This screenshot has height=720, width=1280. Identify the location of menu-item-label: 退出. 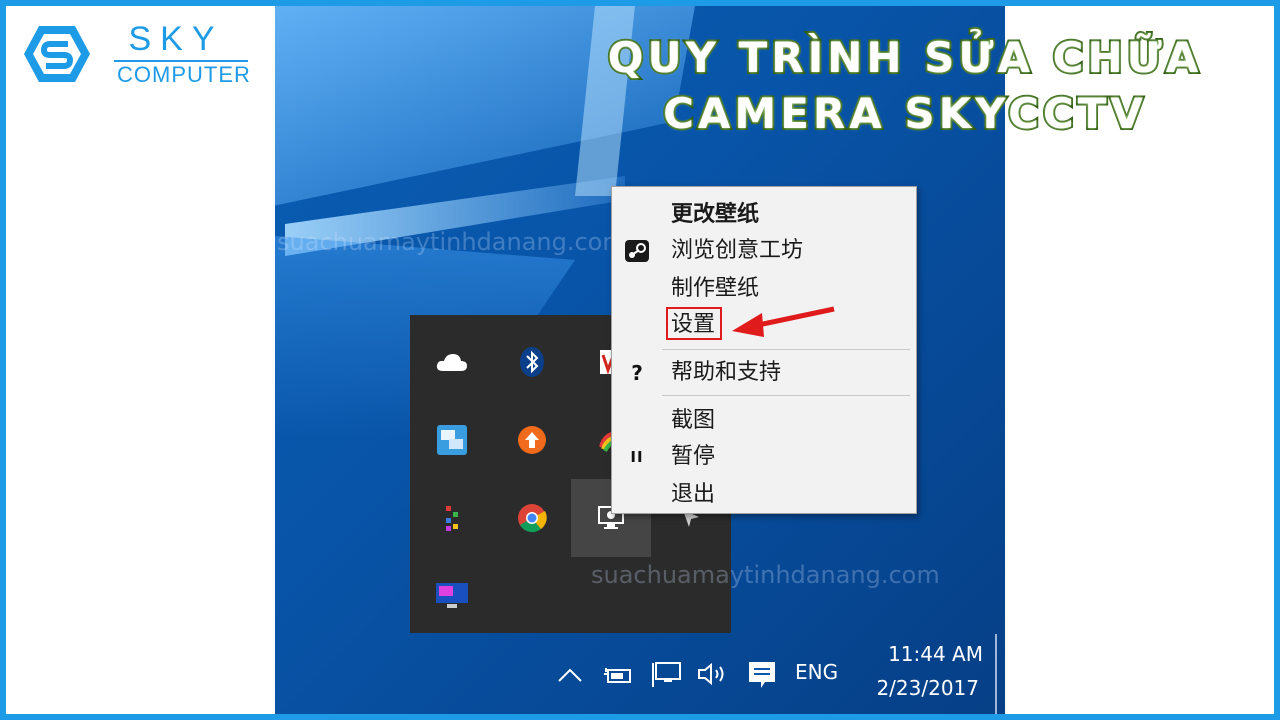
(693, 494).